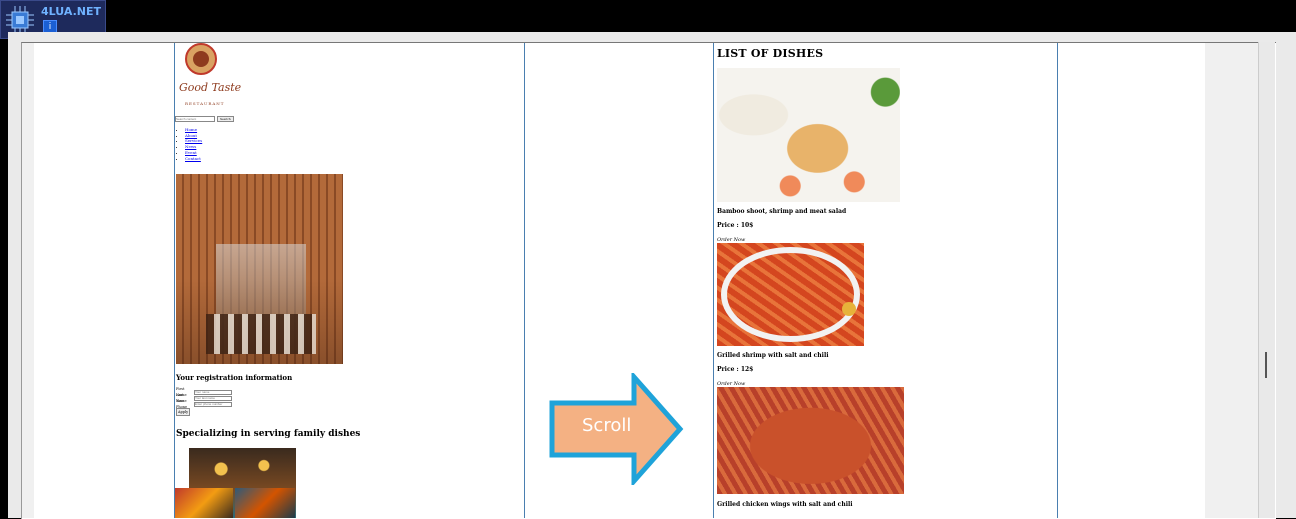 This screenshot has height=519, width=1296. What do you see at coordinates (225, 119) in the screenshot?
I see `search-button: Search` at bounding box center [225, 119].